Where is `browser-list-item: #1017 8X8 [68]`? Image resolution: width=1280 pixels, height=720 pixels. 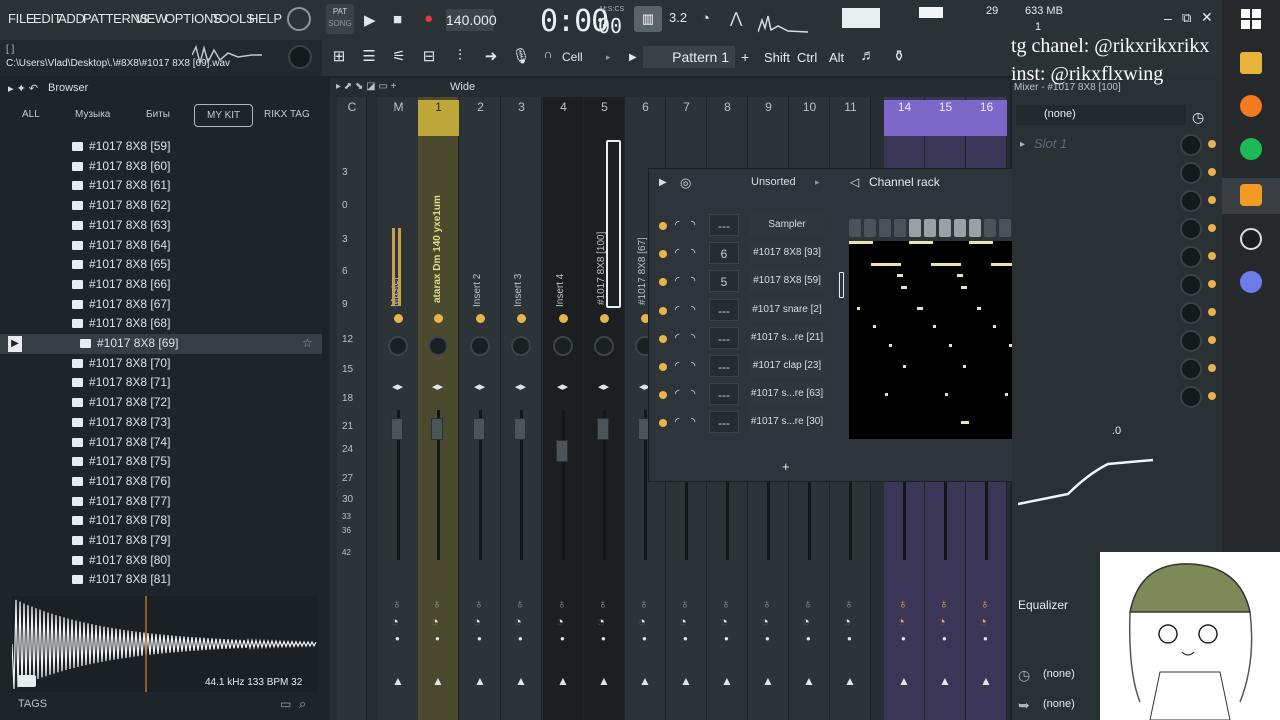 browser-list-item: #1017 8X8 [68] is located at coordinates (121, 325).